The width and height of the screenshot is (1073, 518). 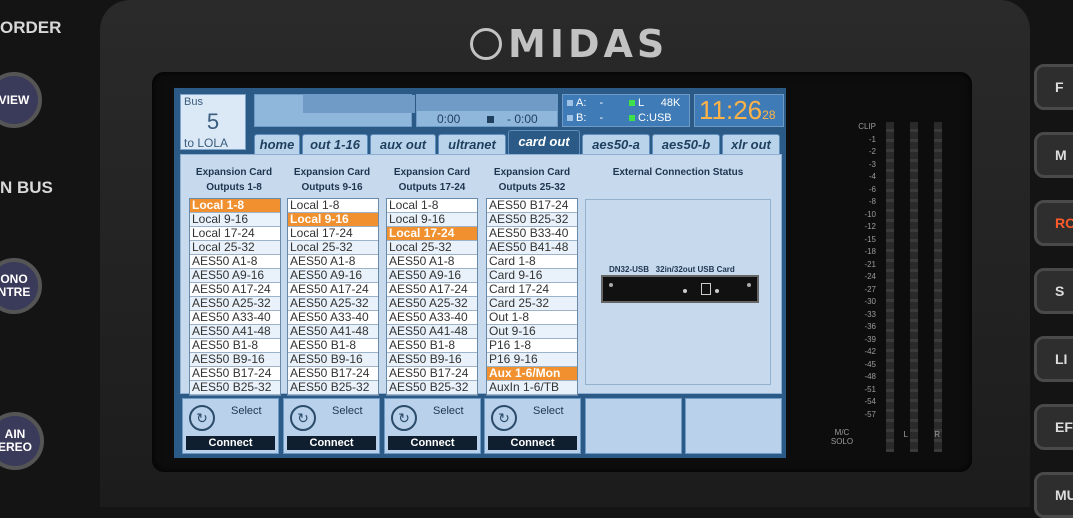 I want to click on source-option: Card 9-16, so click(x=532, y=276).